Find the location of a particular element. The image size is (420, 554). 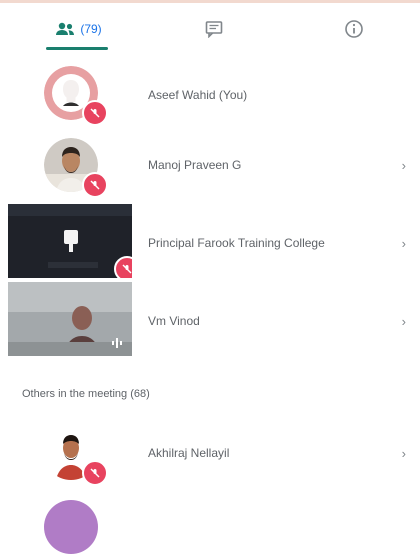

participant-row: Principal Farook Training College › is located at coordinates (210, 243).